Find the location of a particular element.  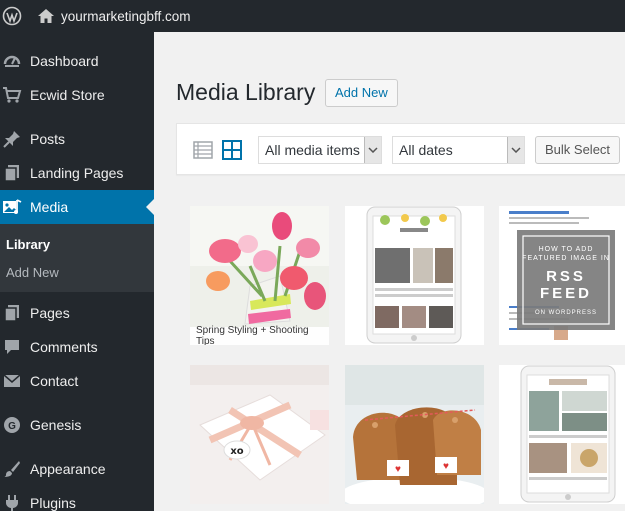

media-toolbar: All media items All dates Bulk Select is located at coordinates (400, 149).